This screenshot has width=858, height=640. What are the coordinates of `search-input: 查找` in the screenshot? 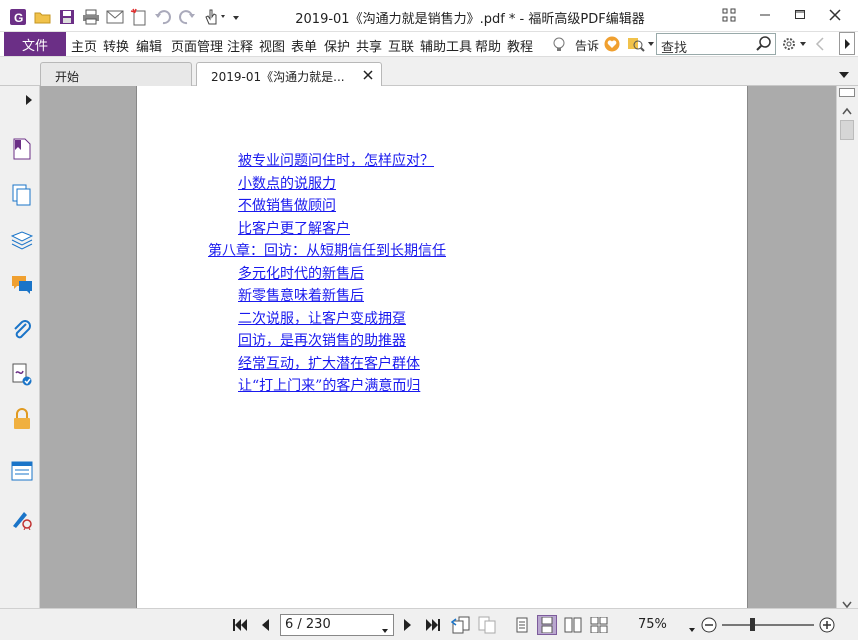 It's located at (716, 44).